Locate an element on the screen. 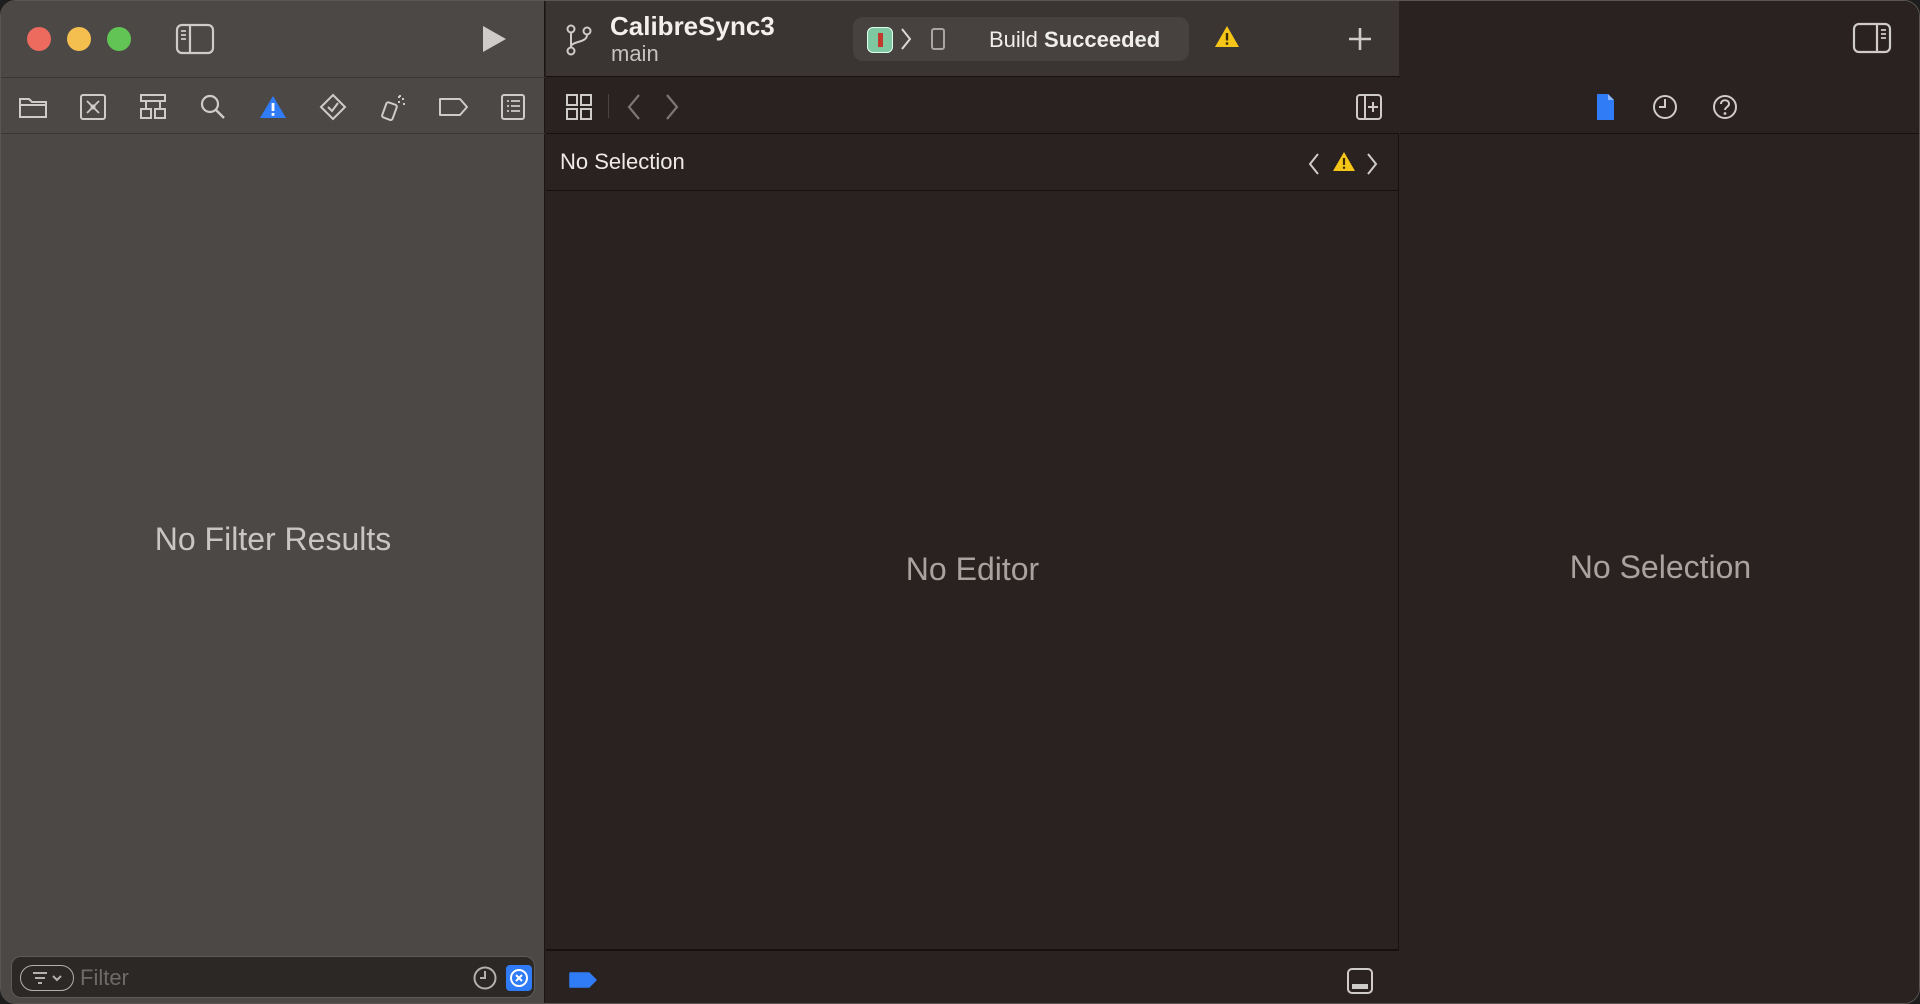  search-icon is located at coordinates (213, 107).